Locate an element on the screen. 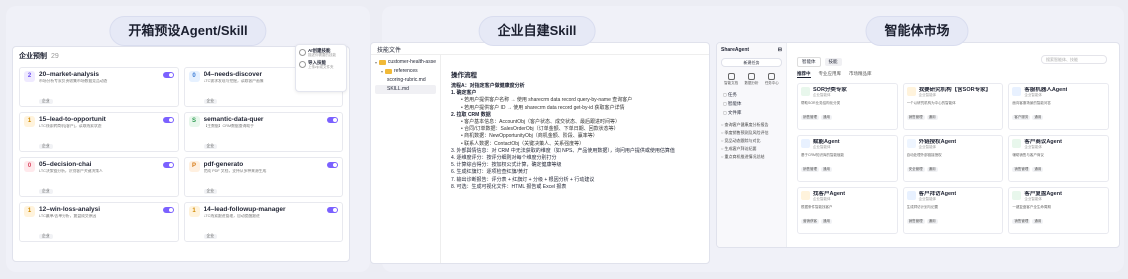  new-task-button: 新建任务 is located at coordinates (751, 62).